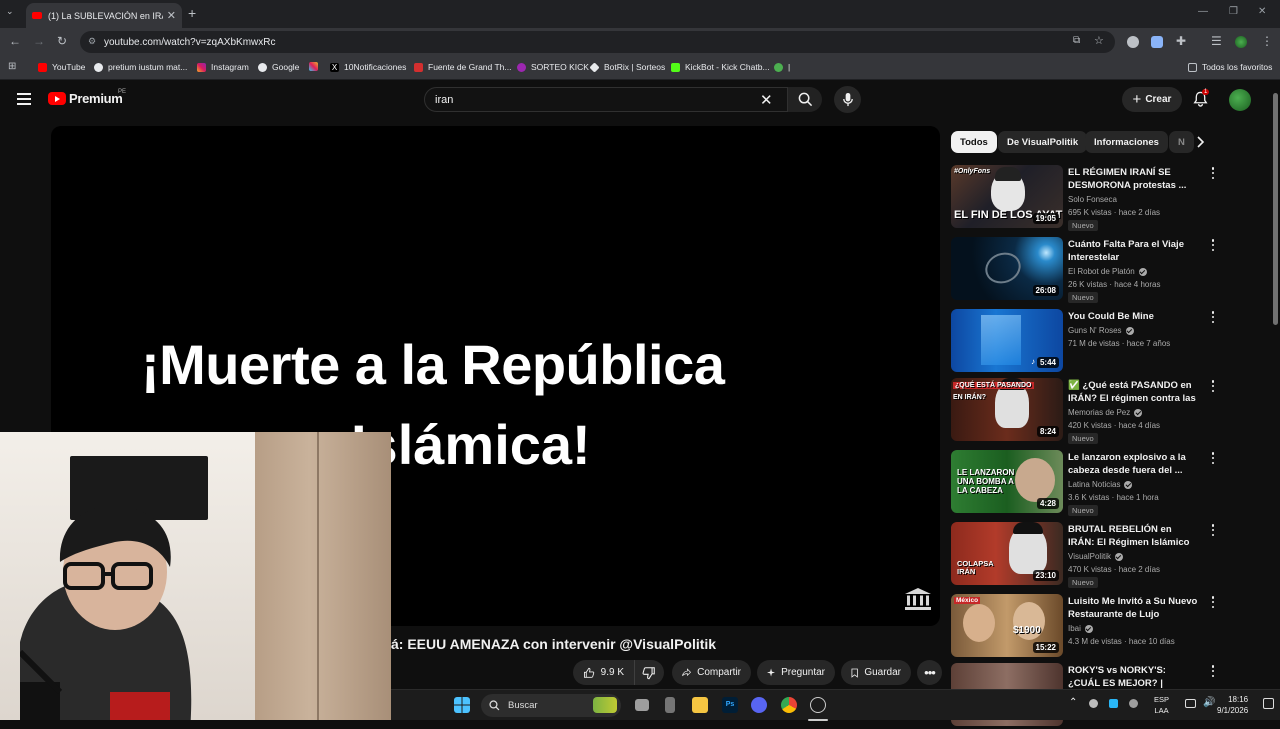 Image resolution: width=1280 pixels, height=729 pixels. Describe the element at coordinates (1107, 271) in the screenshot. I see `channel-name: El Robot de Platón` at that location.